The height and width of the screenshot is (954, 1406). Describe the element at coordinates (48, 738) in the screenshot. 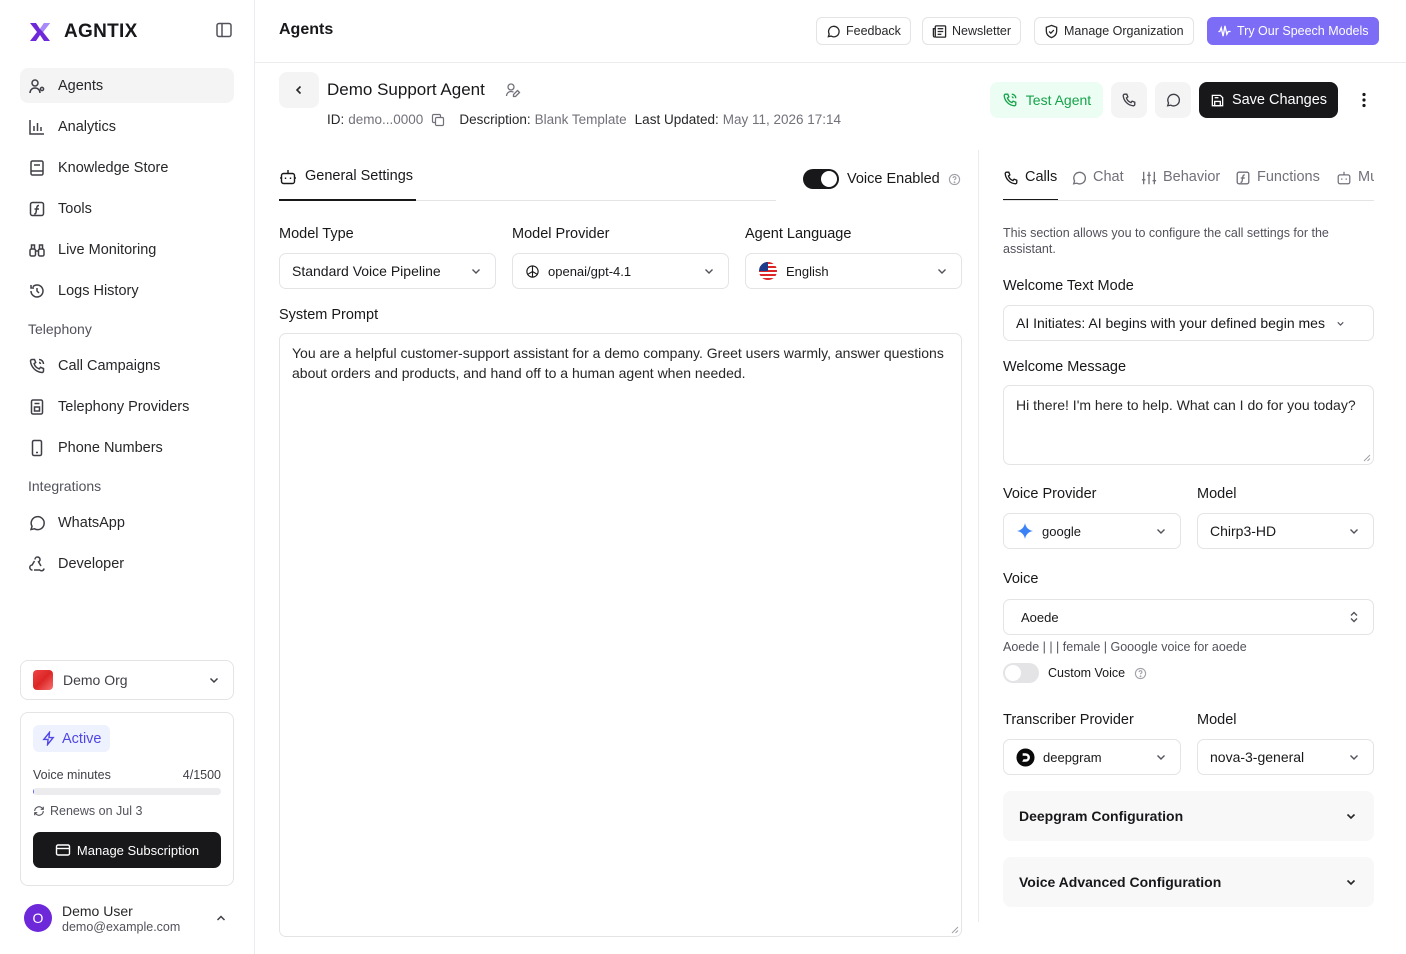

I see `zap-icon` at that location.